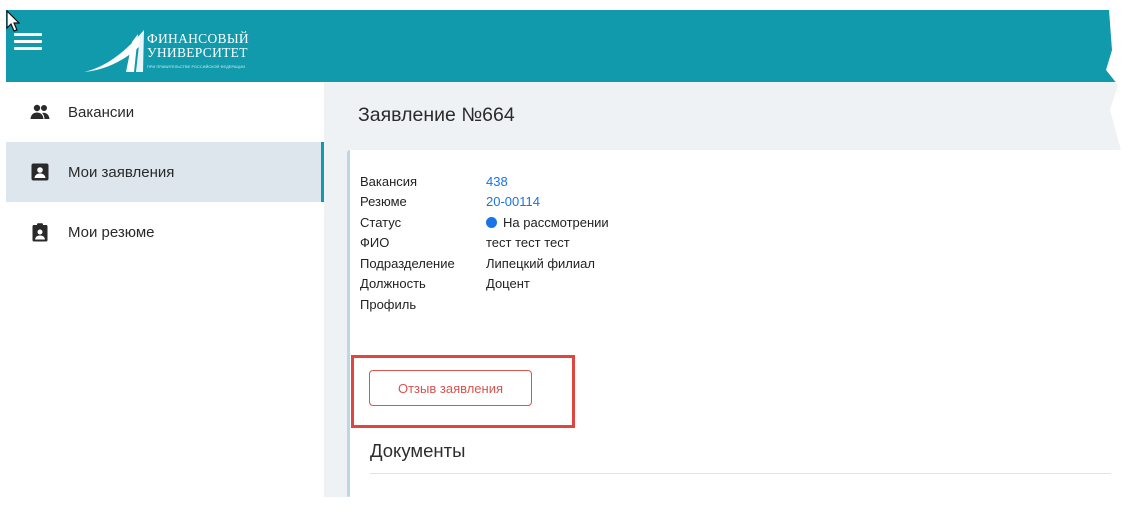 Image resolution: width=1129 pixels, height=524 pixels. Describe the element at coordinates (101, 112) in the screenshot. I see `sidebar-item-label: Вакансии` at that location.